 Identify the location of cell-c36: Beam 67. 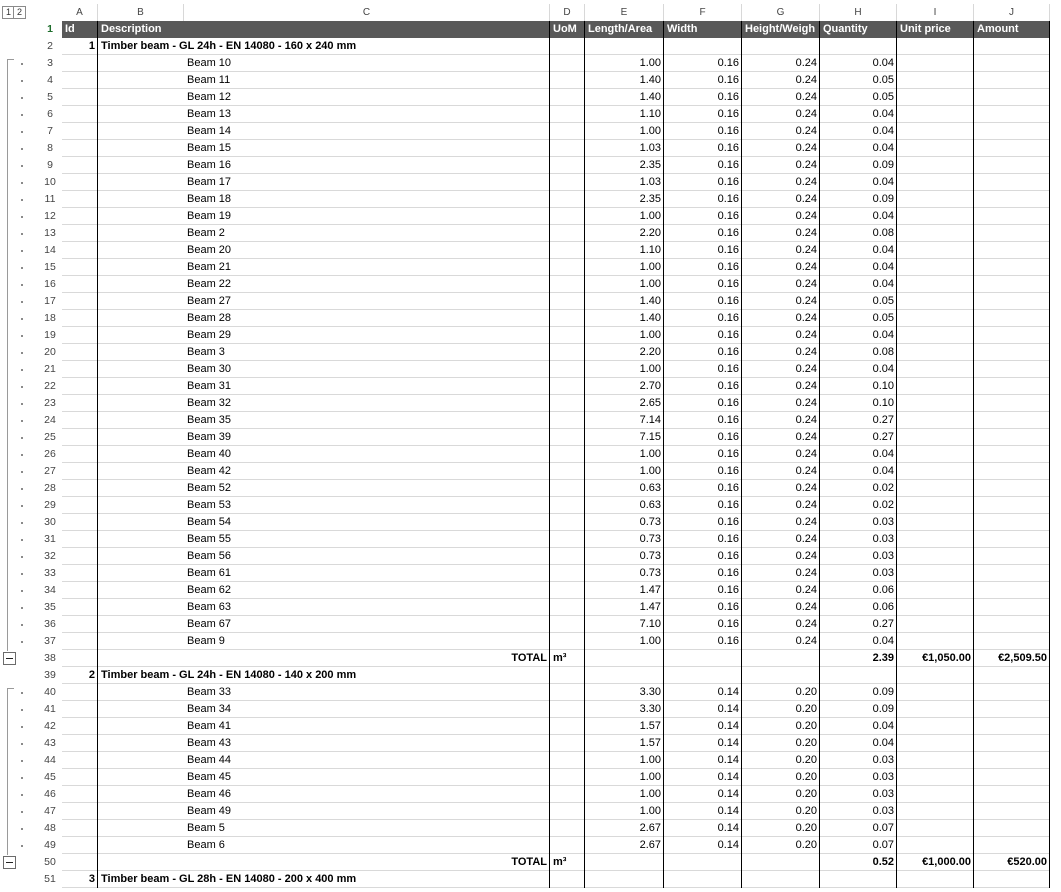
(367, 624).